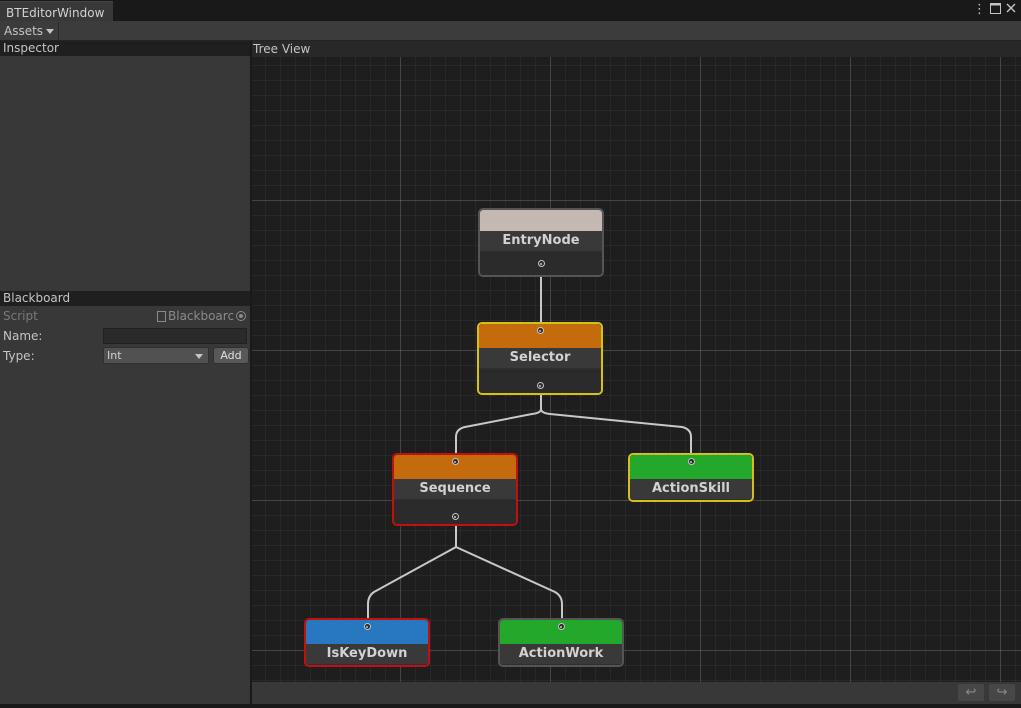 The image size is (1021, 708). What do you see at coordinates (455, 467) in the screenshot?
I see `node-sequence-header` at bounding box center [455, 467].